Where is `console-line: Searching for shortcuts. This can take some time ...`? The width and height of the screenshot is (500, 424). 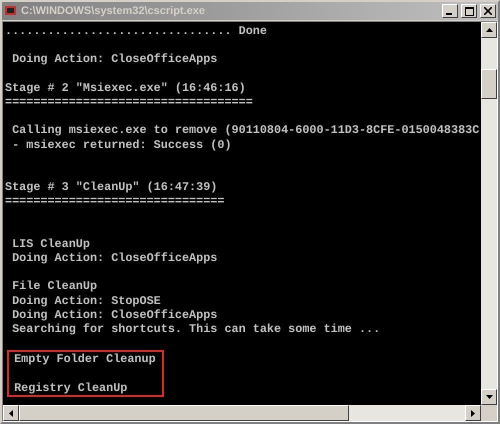 console-line: Searching for shortcuts. This can take some time ... is located at coordinates (196, 329).